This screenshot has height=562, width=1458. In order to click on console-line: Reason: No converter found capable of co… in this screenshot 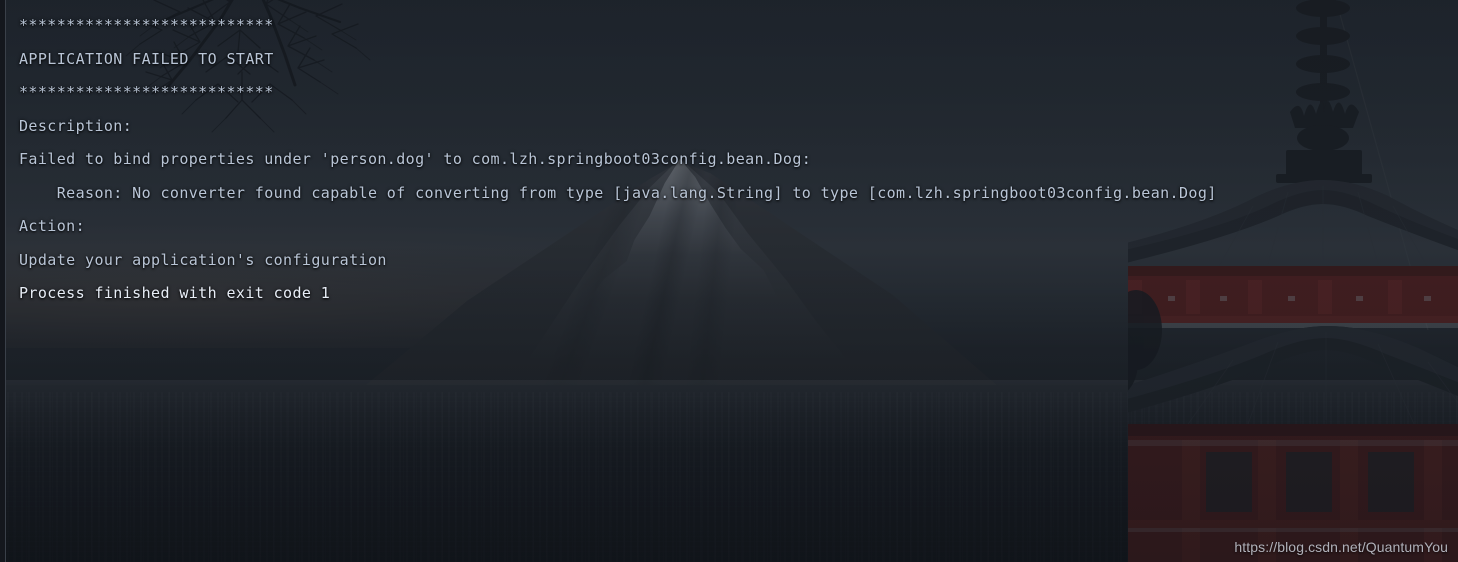, I will do `click(618, 192)`.